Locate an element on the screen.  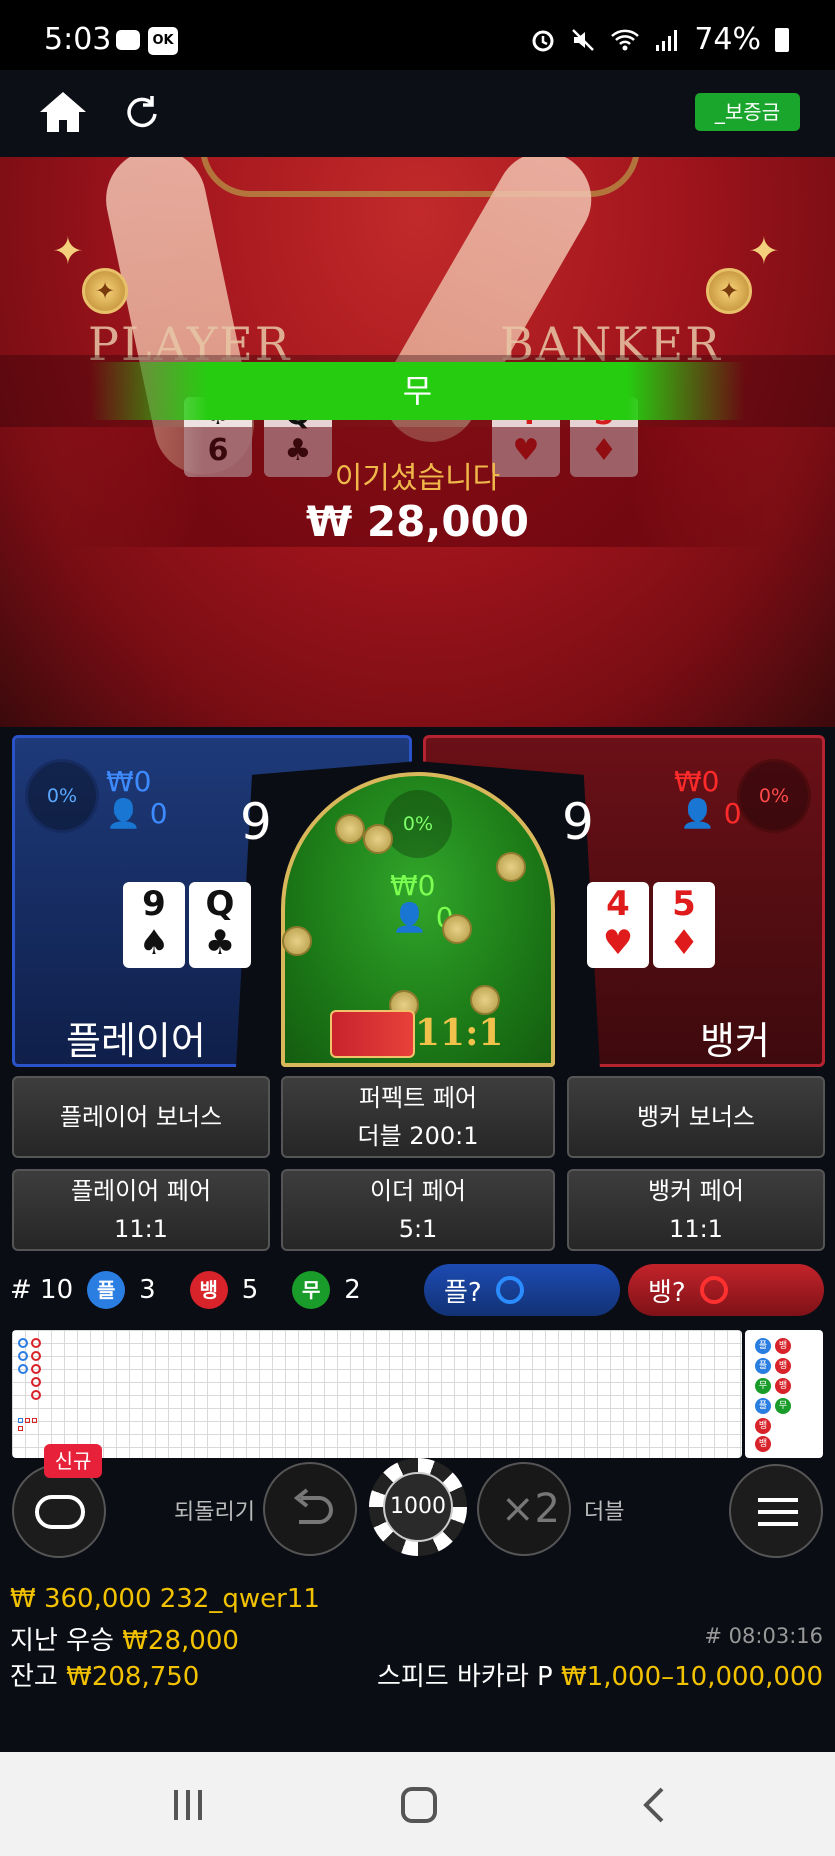
refresh-icon is located at coordinates (142, 112).